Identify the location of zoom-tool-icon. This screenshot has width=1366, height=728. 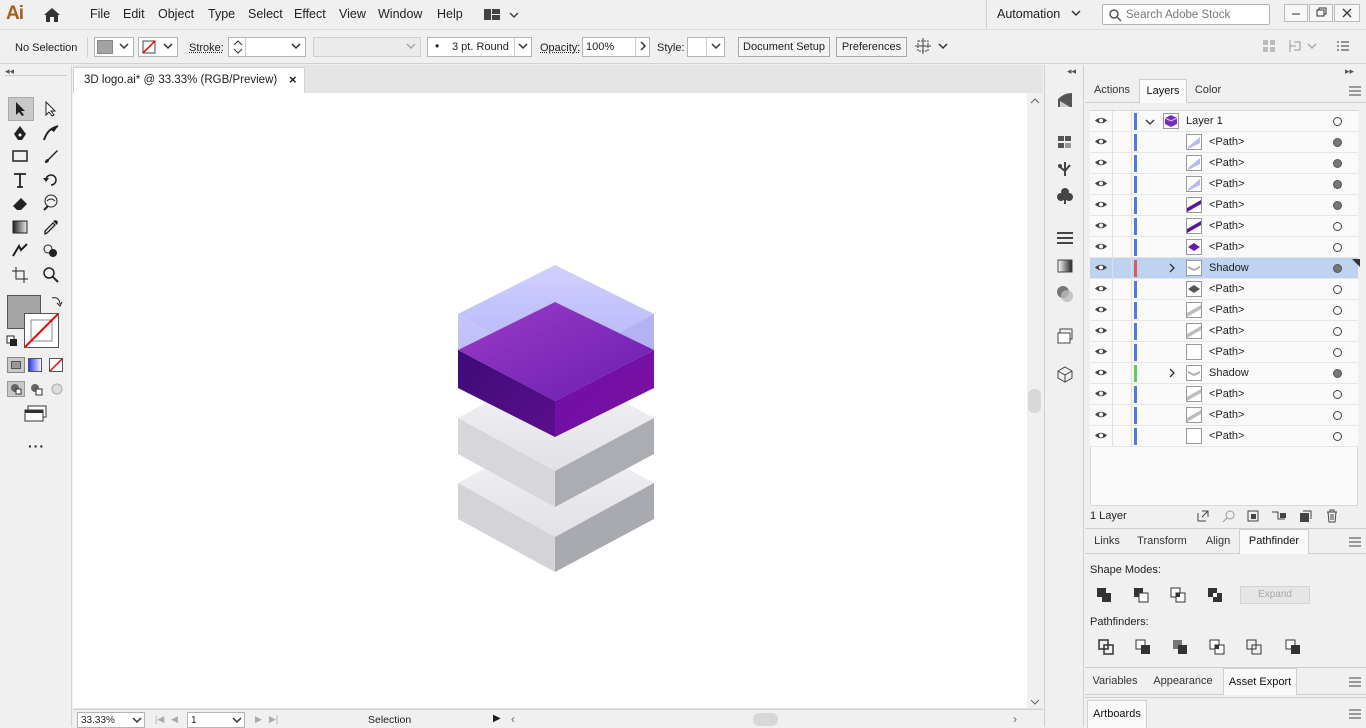
(51, 275).